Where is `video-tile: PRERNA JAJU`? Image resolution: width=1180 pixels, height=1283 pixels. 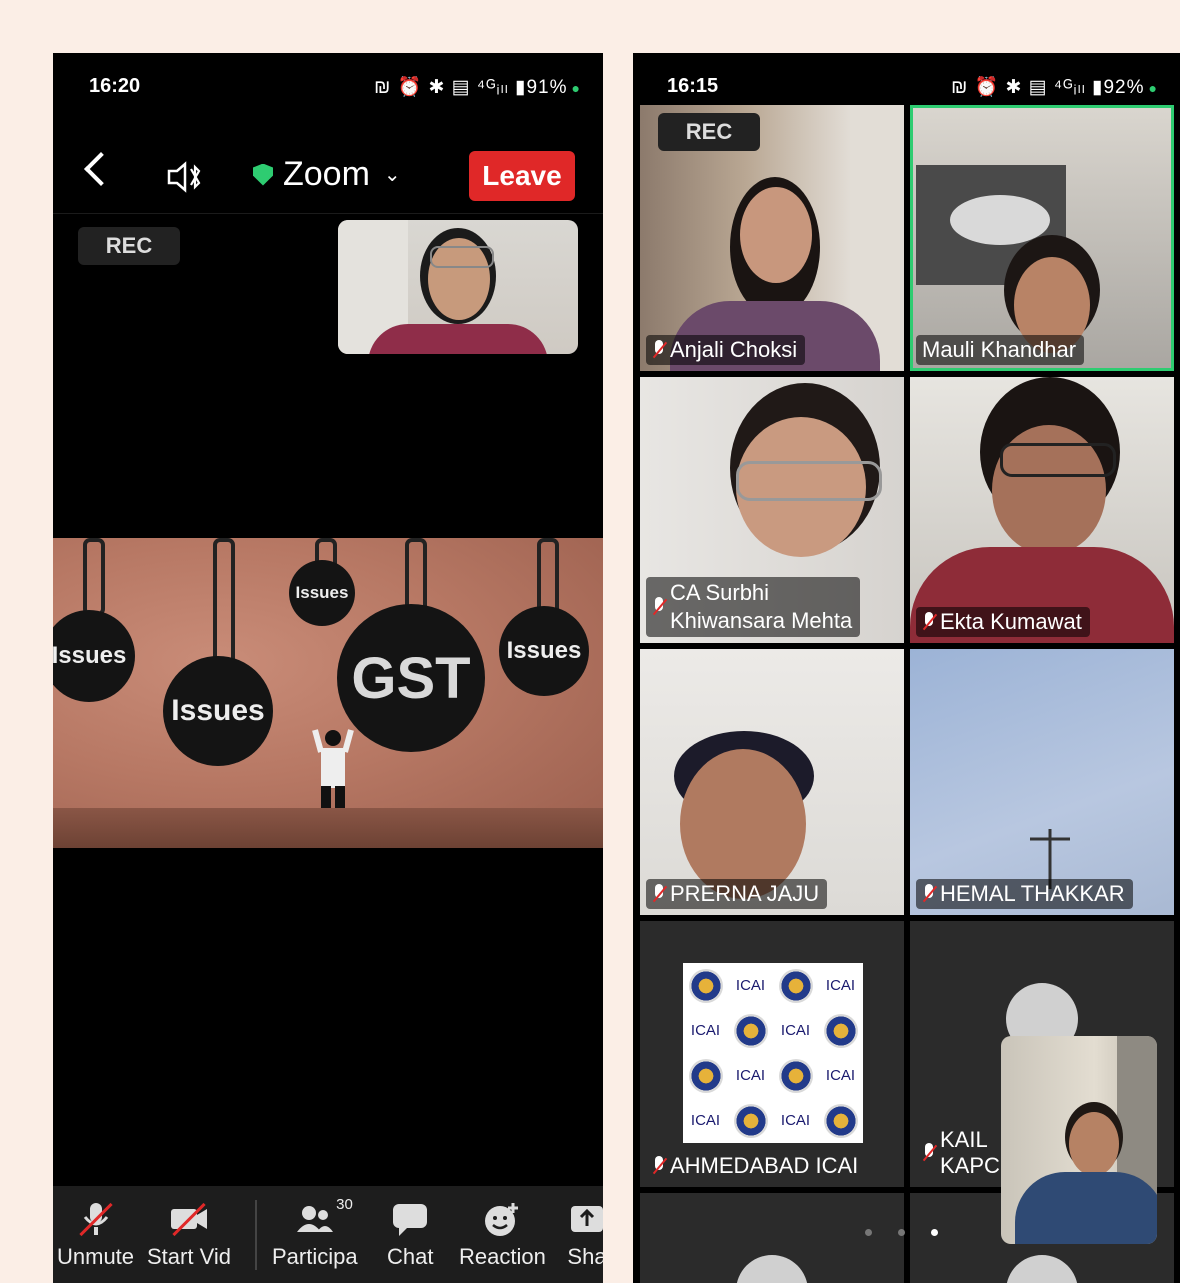 video-tile: PRERNA JAJU is located at coordinates (772, 782).